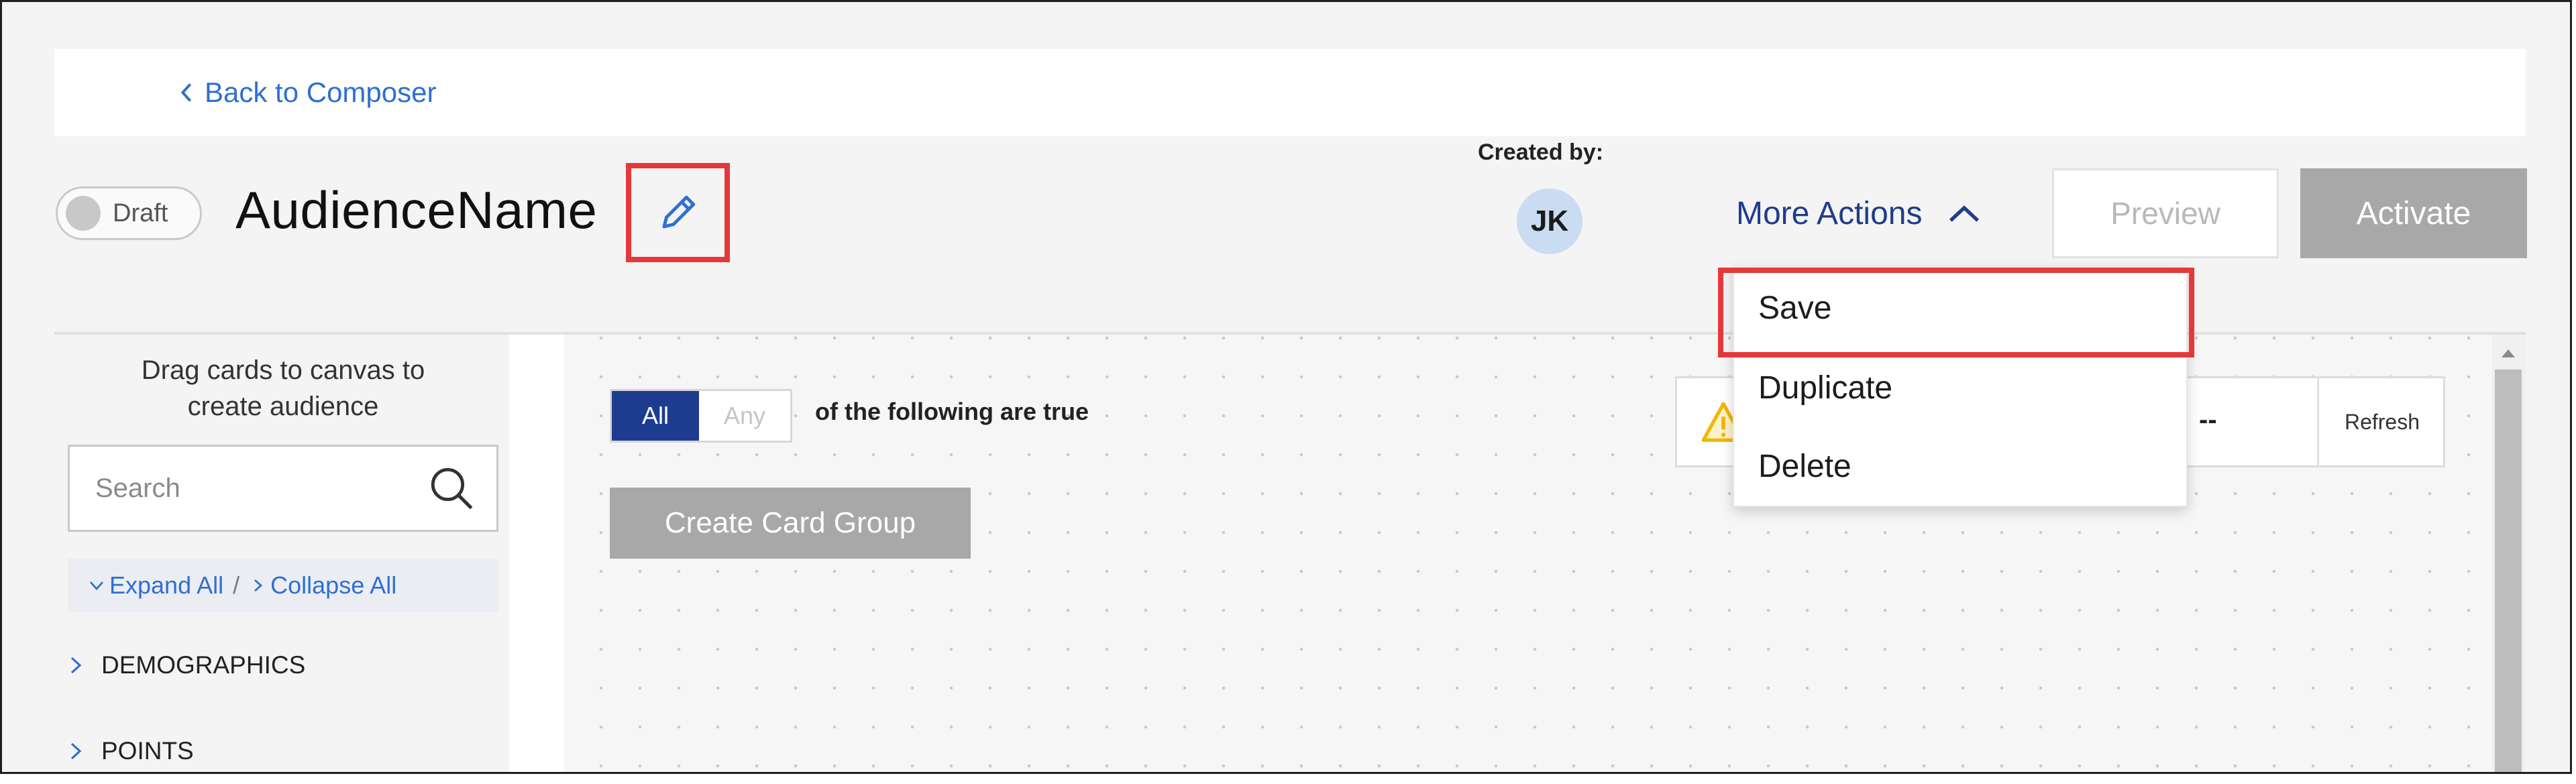 The image size is (2576, 784). I want to click on scroll-up-button, so click(2508, 353).